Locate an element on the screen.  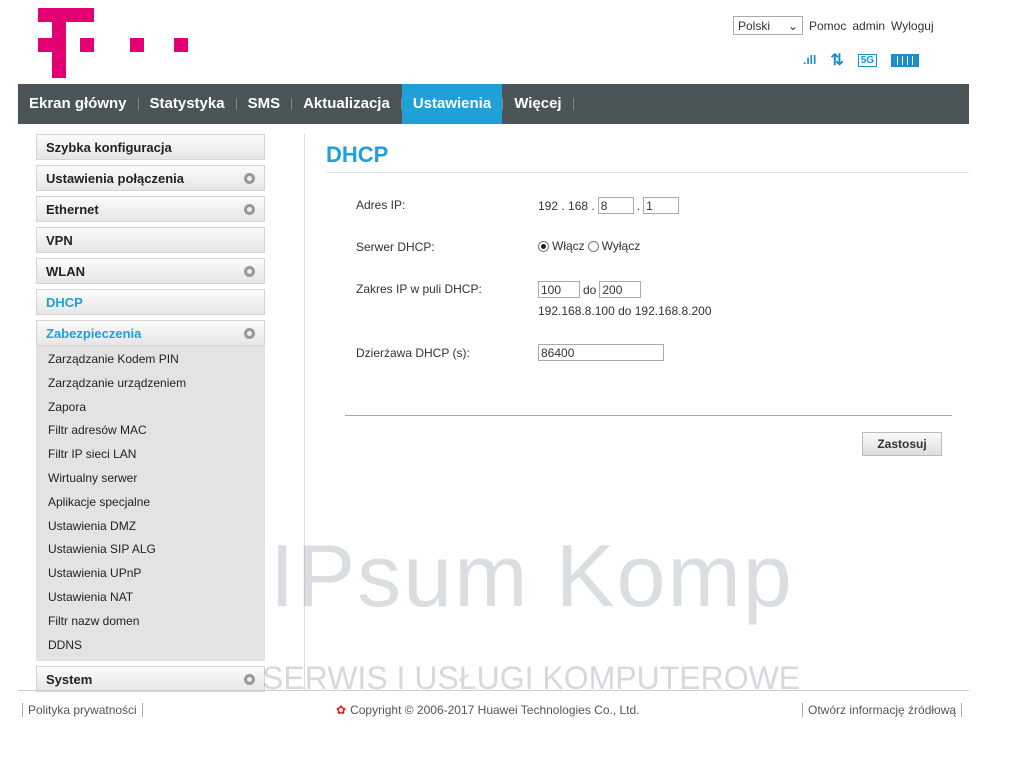
ip-range-label: Zakres IP w puli DHCP: is located at coordinates (419, 289).